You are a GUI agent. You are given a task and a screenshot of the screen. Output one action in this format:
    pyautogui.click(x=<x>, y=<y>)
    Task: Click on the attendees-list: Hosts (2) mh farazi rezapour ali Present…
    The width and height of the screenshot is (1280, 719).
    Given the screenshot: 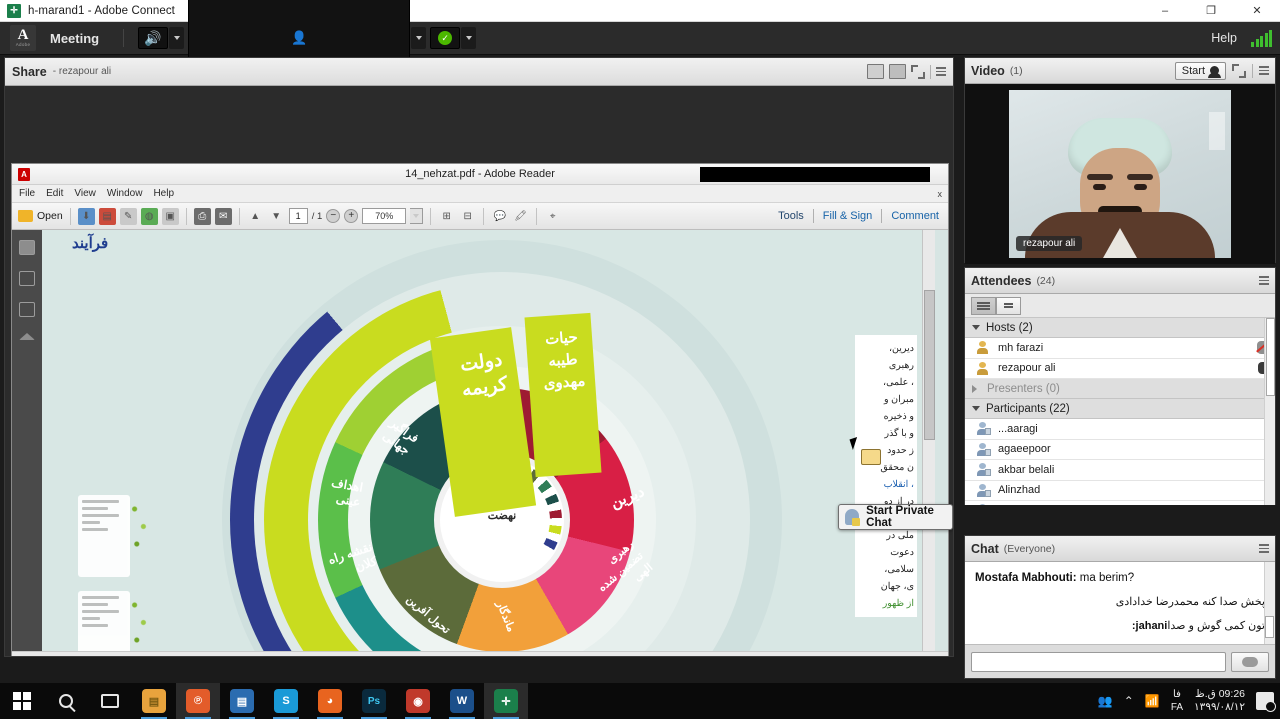 What is the action you would take?
    pyautogui.click(x=1120, y=411)
    